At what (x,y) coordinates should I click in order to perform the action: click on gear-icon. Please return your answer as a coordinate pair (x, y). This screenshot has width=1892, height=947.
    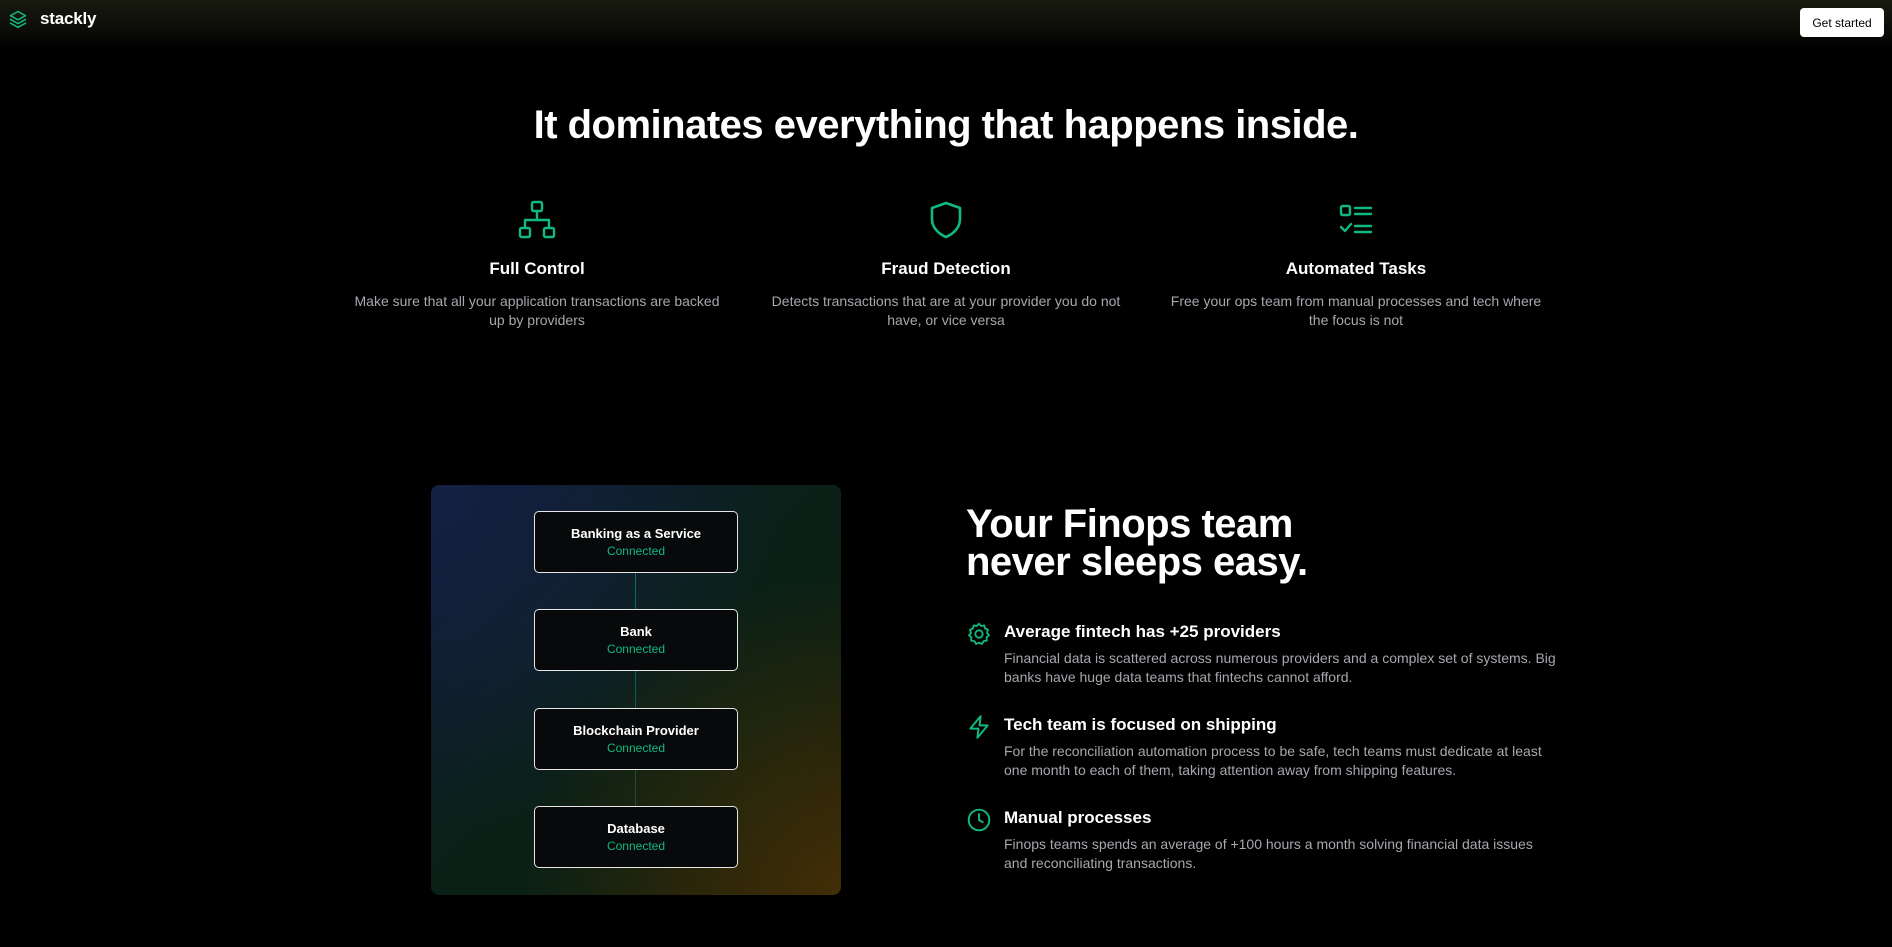
    Looking at the image, I should click on (979, 633).